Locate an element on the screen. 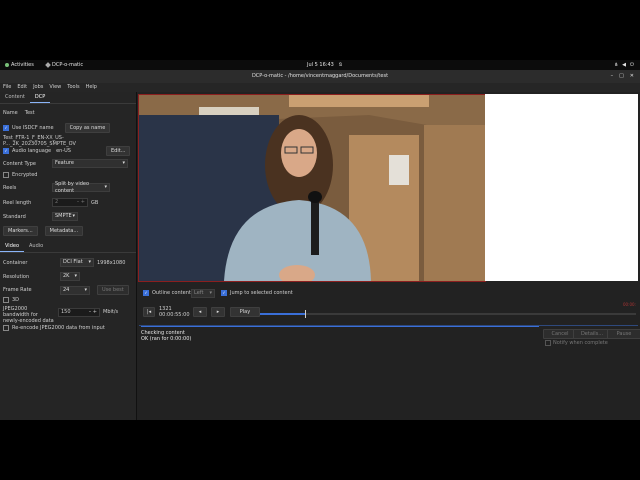 The image size is (640, 480). eye-select: Left ▾ is located at coordinates (203, 293).